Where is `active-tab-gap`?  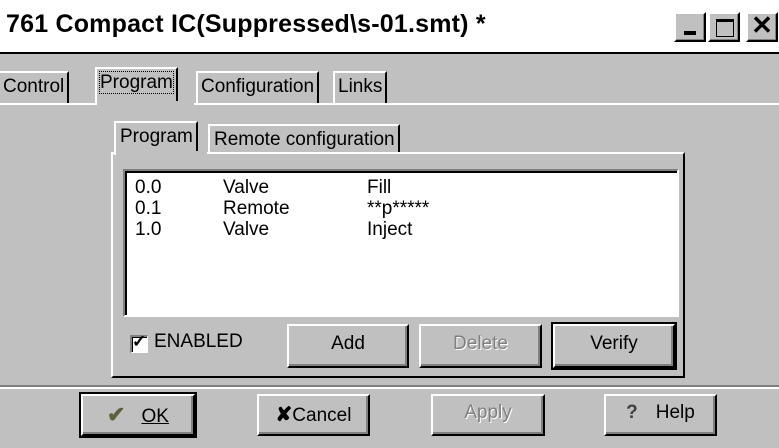
active-tab-gap is located at coordinates (145, 103).